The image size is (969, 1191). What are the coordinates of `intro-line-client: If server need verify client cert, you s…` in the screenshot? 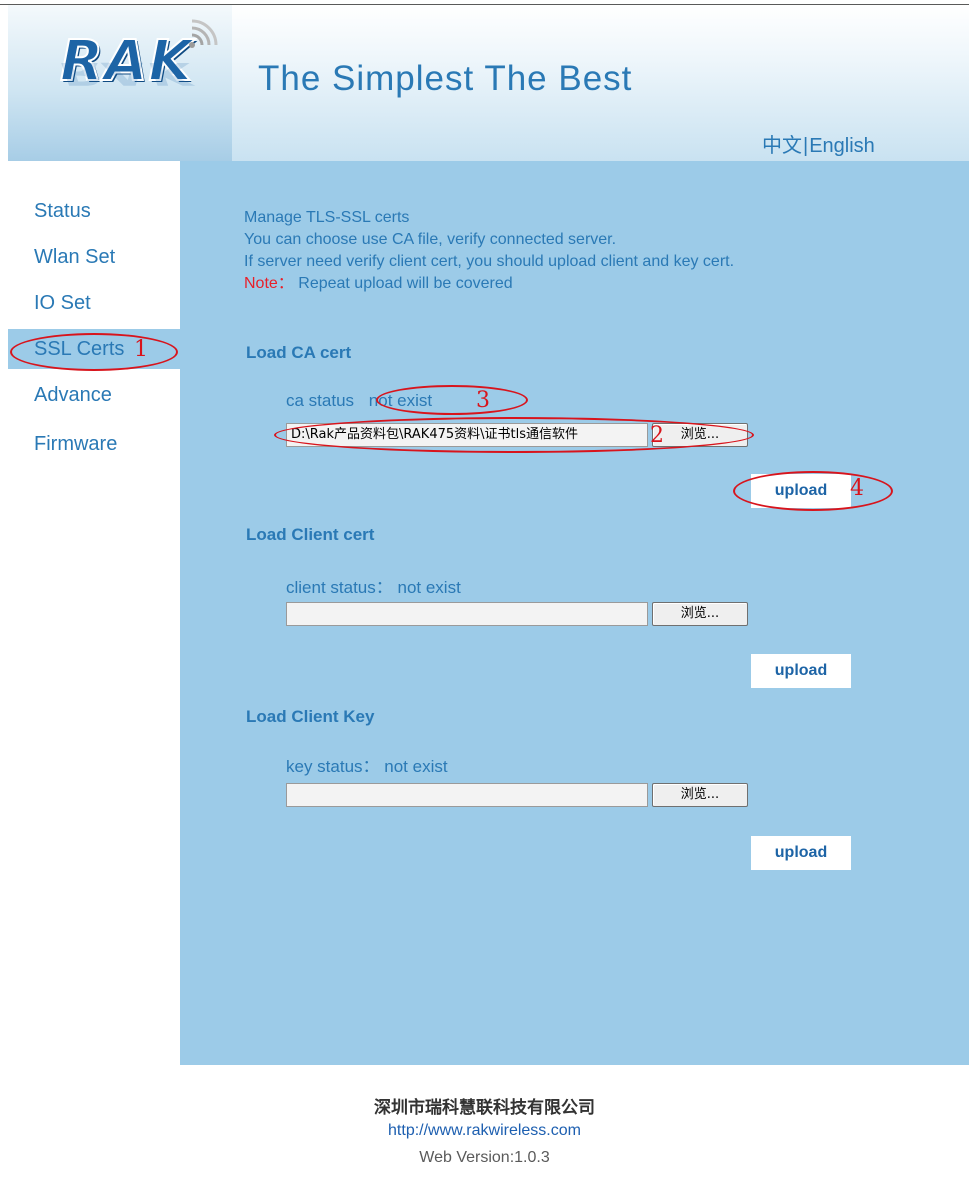 It's located at (489, 261).